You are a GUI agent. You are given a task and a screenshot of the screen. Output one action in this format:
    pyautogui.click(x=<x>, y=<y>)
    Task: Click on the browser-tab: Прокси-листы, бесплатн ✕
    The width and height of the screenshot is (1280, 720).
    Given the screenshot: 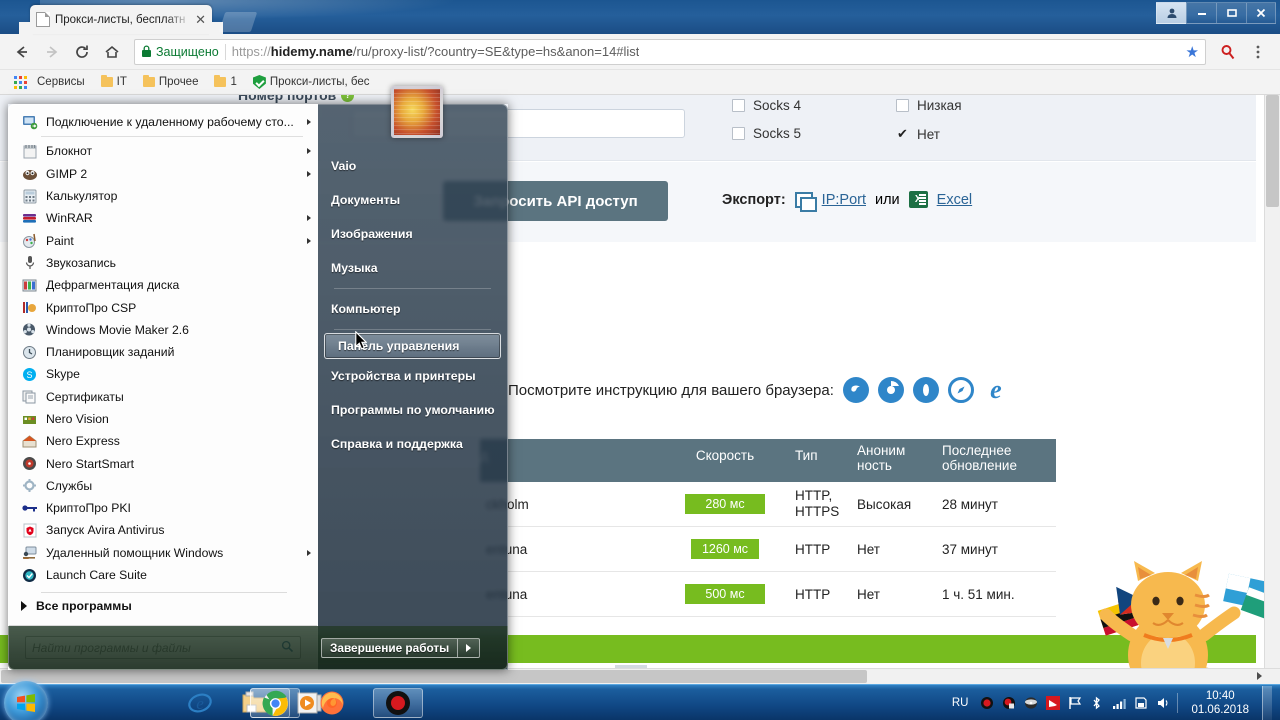 What is the action you would take?
    pyautogui.click(x=121, y=19)
    